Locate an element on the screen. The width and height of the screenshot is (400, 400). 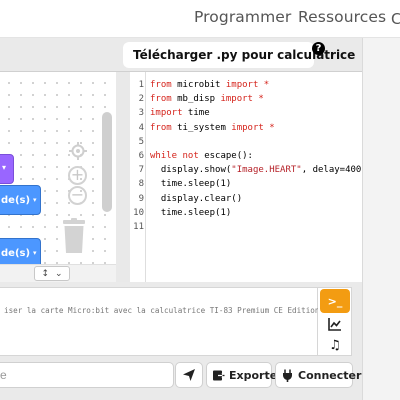
code-string: "Image.HEART" is located at coordinates (266, 170).